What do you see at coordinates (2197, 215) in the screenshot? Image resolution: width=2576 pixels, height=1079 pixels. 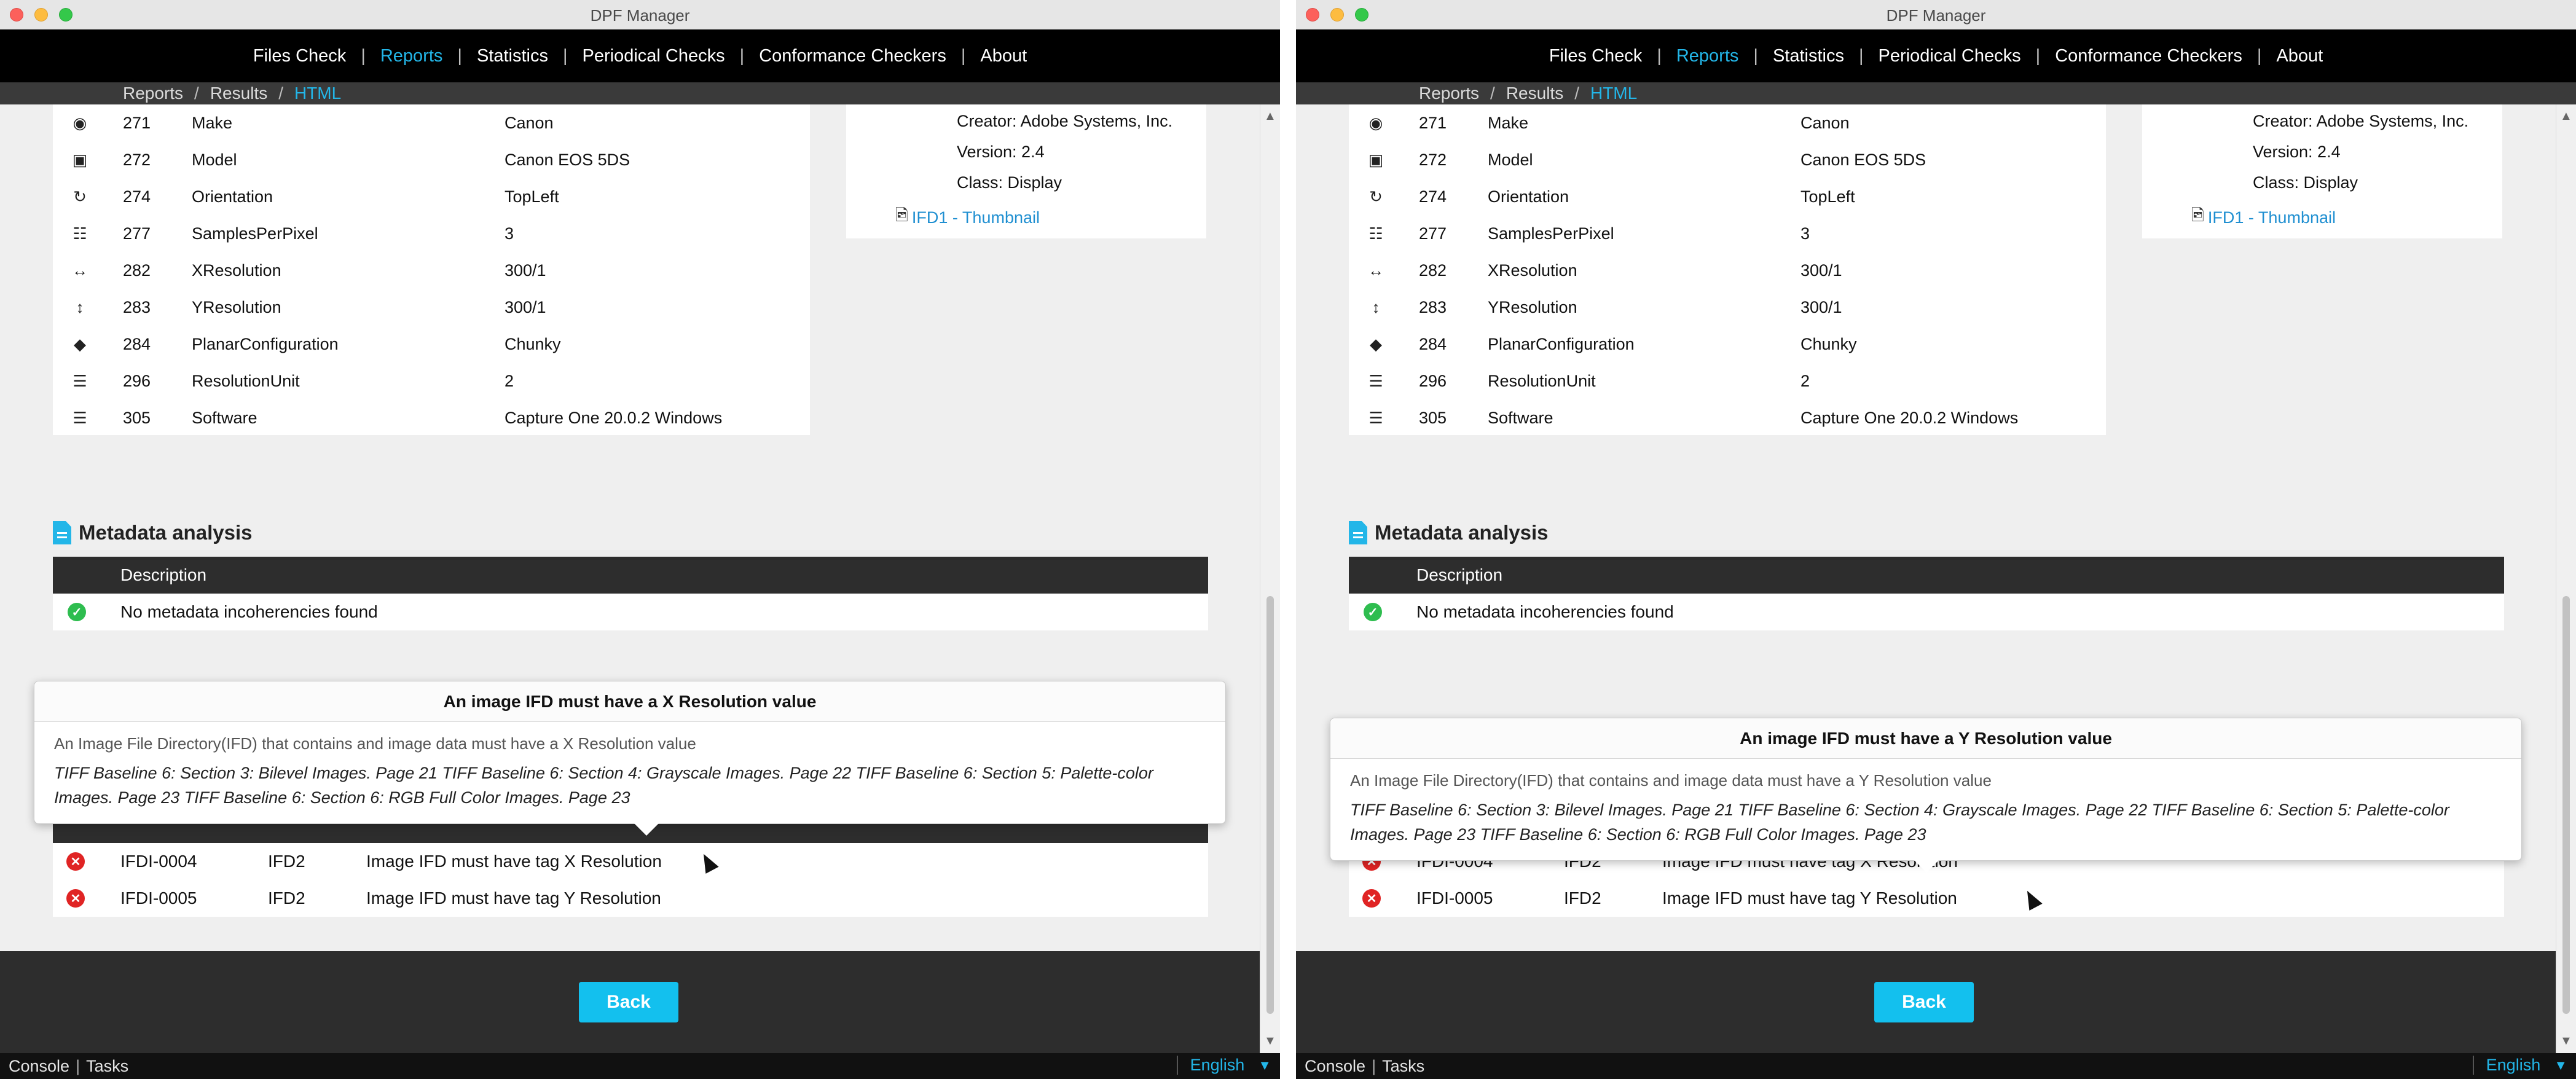 I see `image-file-icon: 🖻` at bounding box center [2197, 215].